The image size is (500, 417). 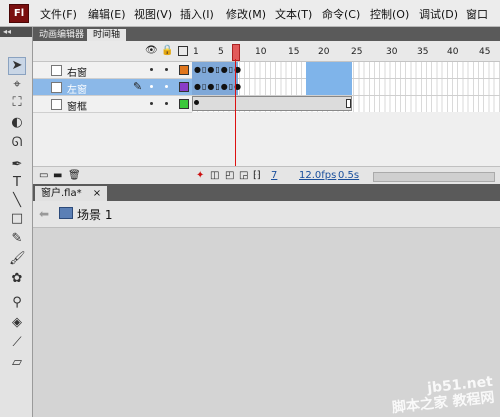 What do you see at coordinates (17, 219) in the screenshot?
I see `rectangle-tool-icon: □` at bounding box center [17, 219].